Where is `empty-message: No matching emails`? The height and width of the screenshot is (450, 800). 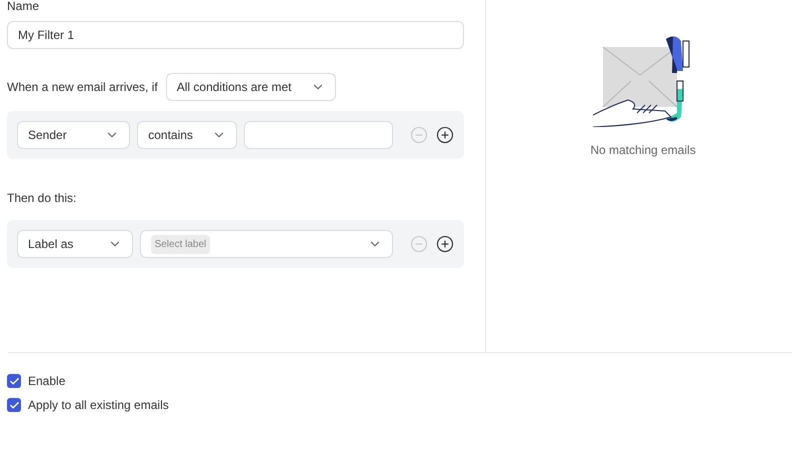 empty-message: No matching emails is located at coordinates (643, 150).